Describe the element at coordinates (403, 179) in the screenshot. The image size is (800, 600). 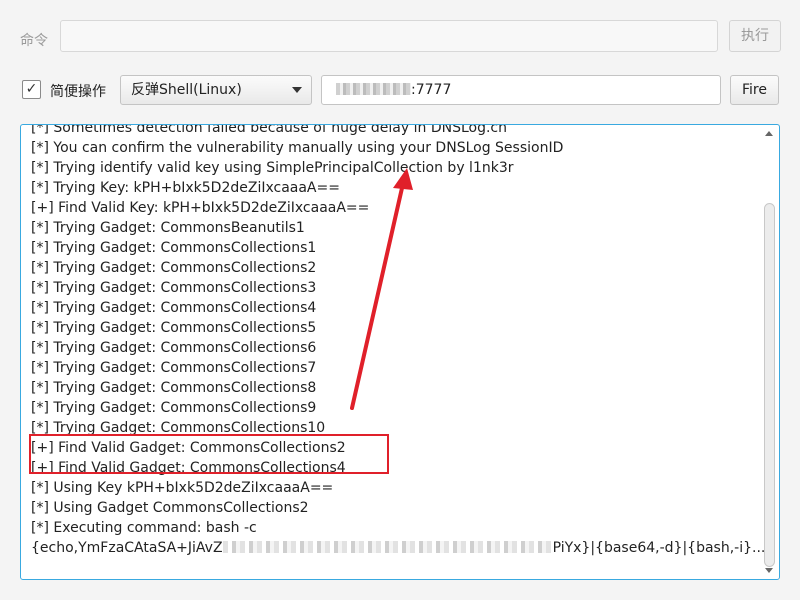
I see `annotation-arrow-head` at that location.